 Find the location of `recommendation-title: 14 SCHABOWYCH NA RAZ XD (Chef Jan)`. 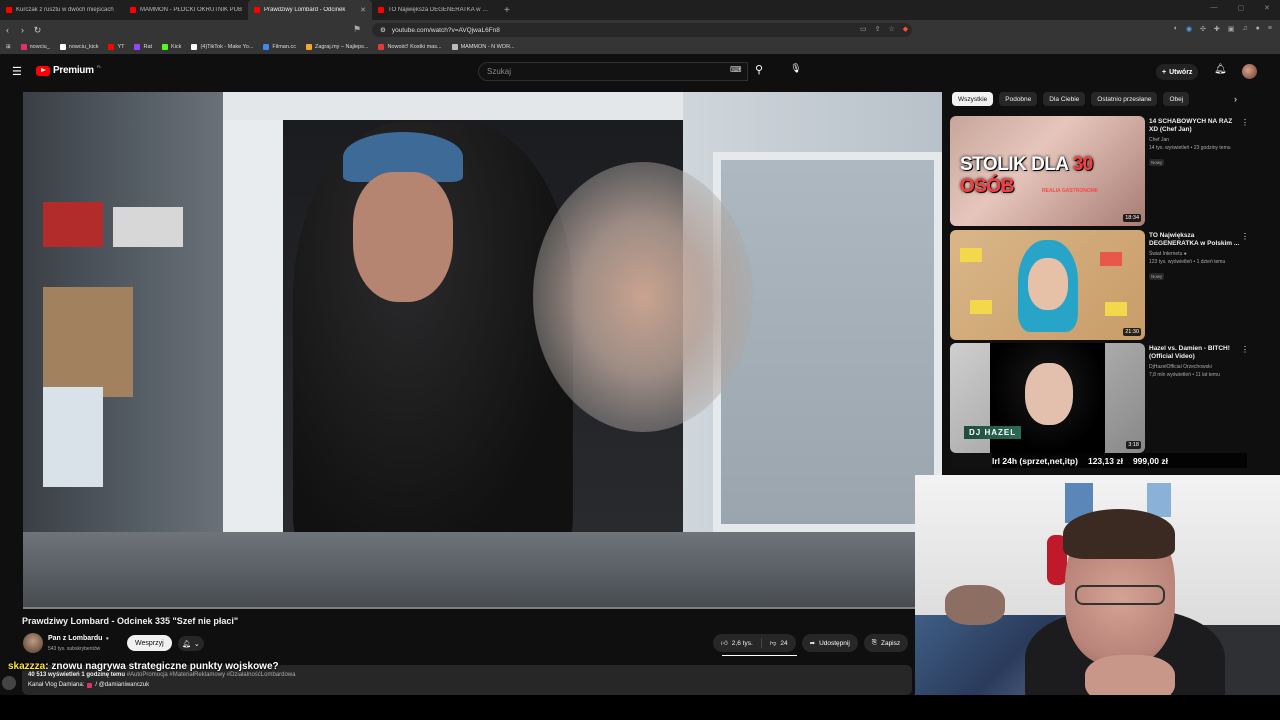

recommendation-title: 14 SCHABOWYCH NA RAZ XD (Chef Jan) is located at coordinates (1195, 126).